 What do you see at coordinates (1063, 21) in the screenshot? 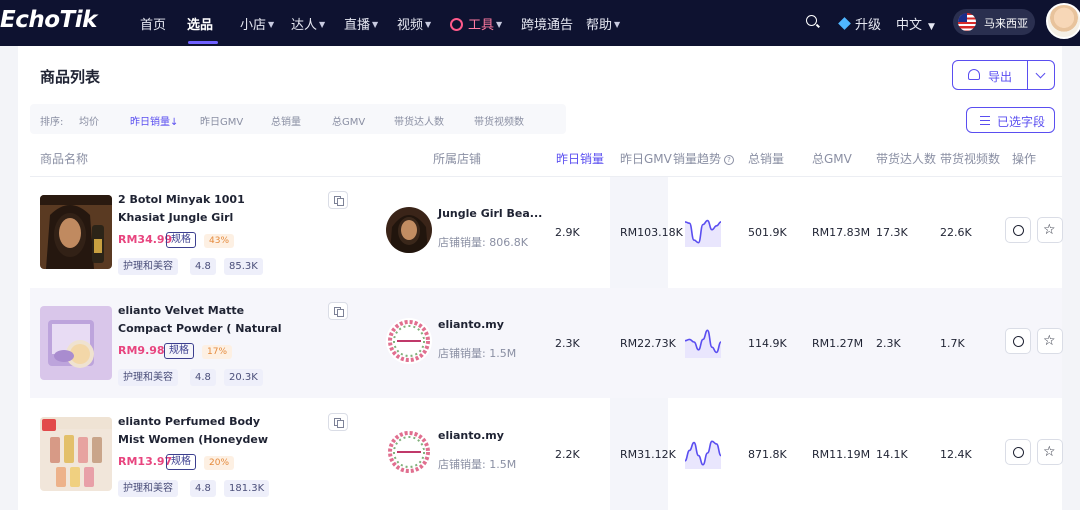
I see `avatar` at bounding box center [1063, 21].